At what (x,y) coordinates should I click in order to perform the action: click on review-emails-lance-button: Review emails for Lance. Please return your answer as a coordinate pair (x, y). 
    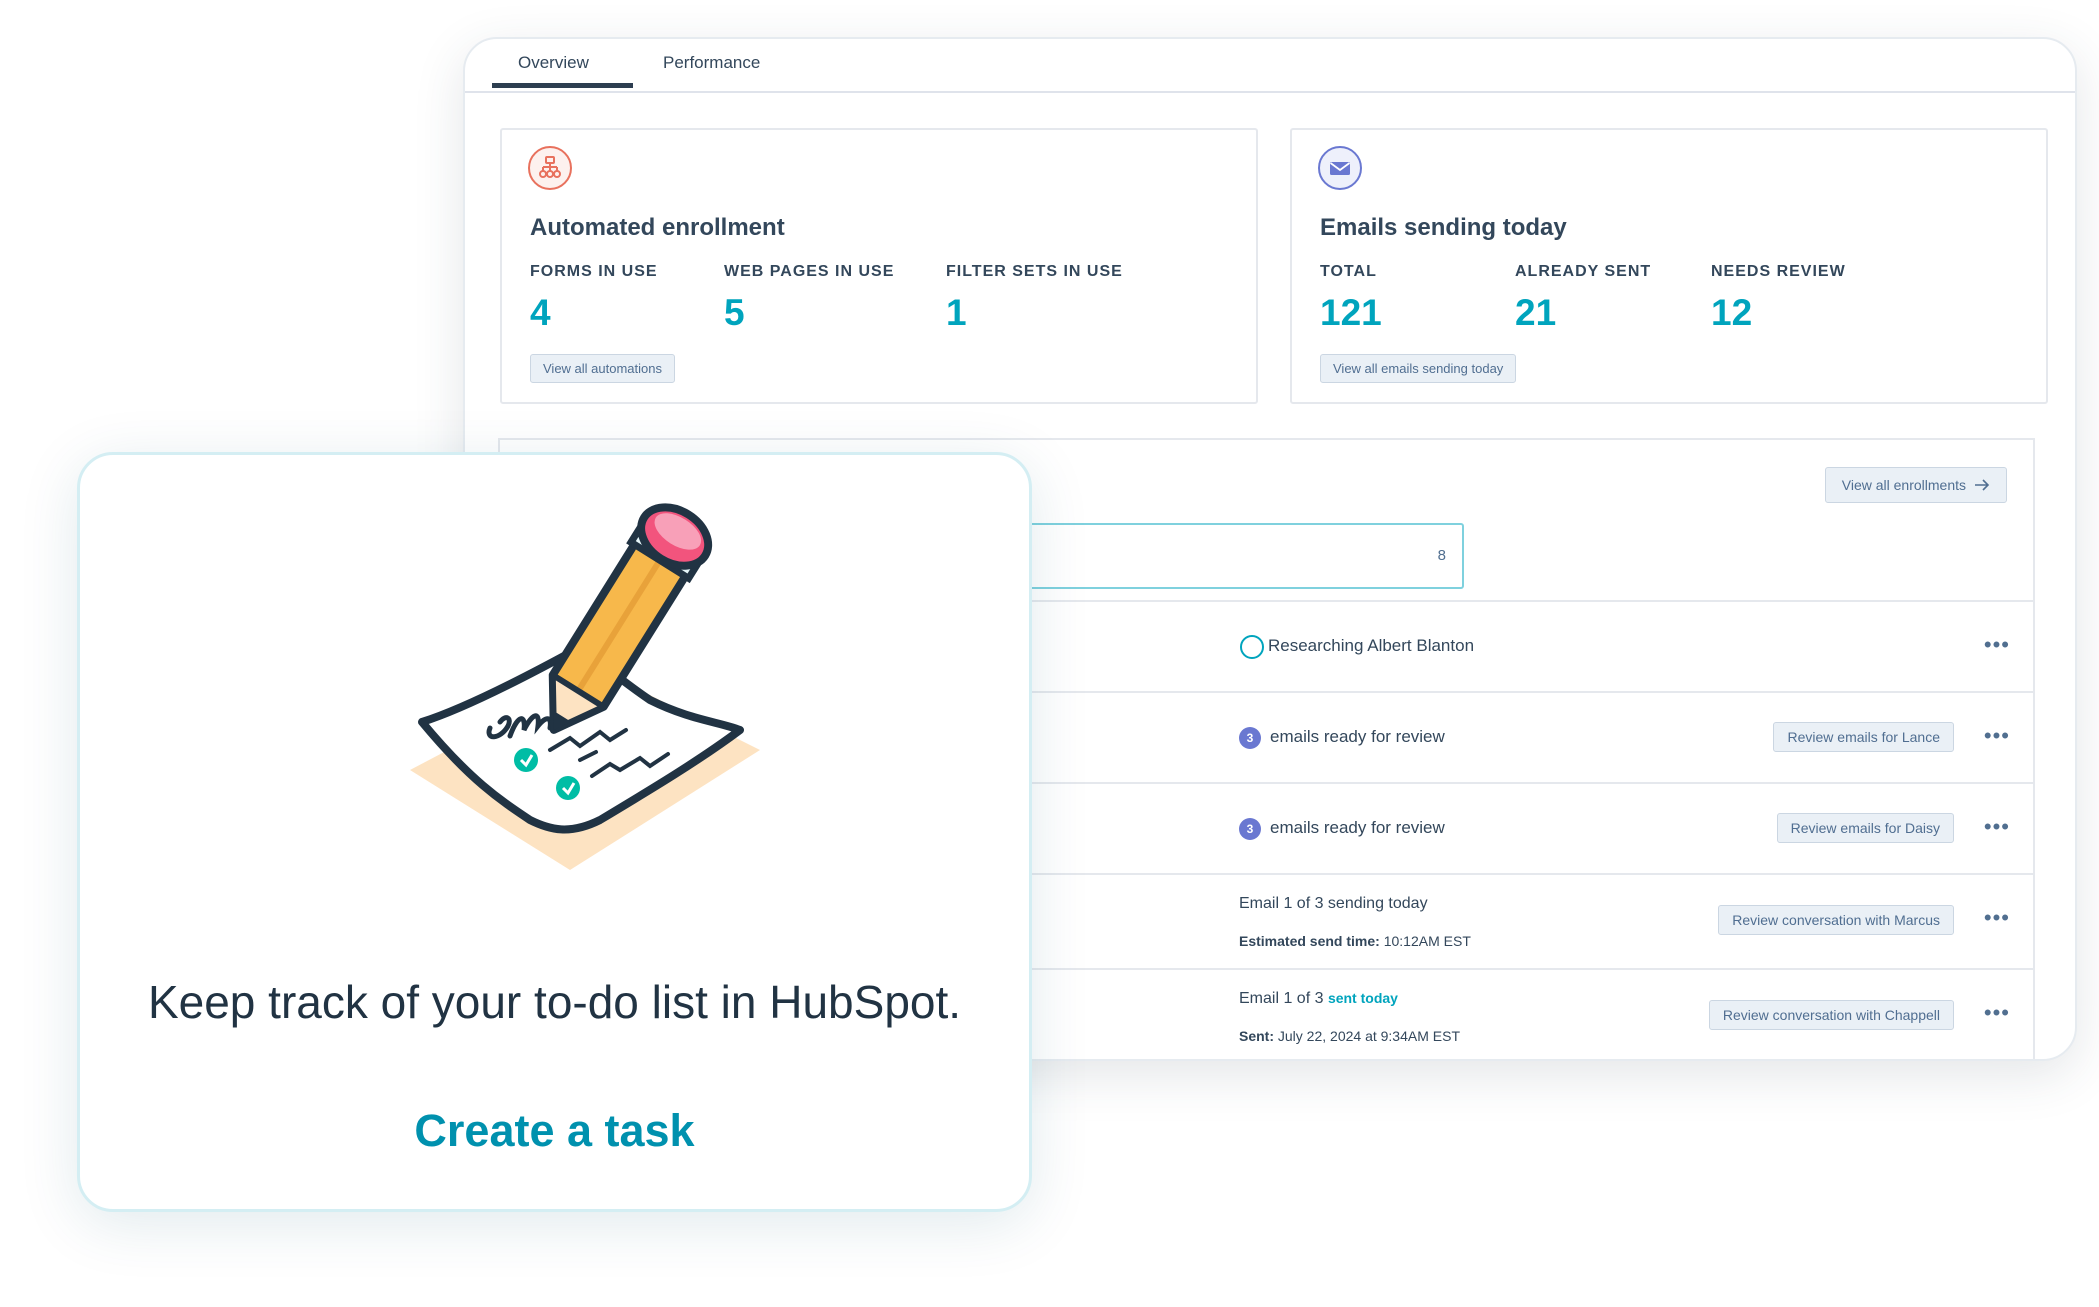
    Looking at the image, I should click on (1863, 737).